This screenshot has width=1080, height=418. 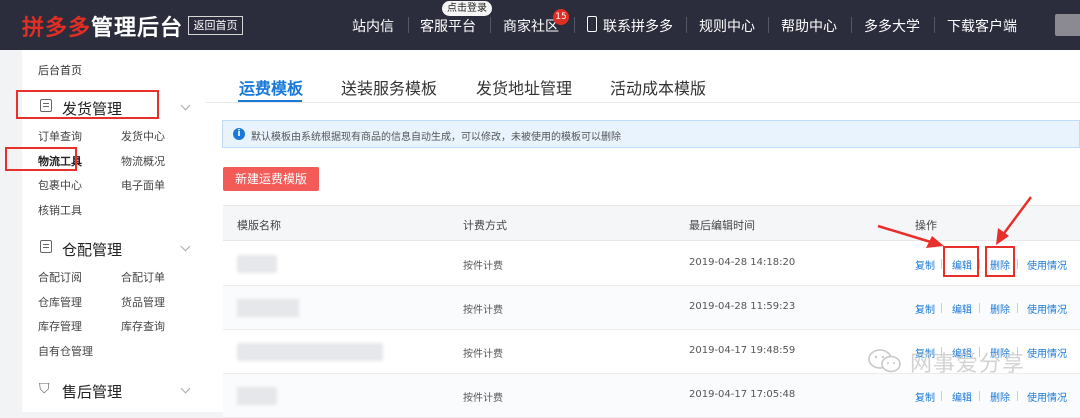 What do you see at coordinates (259, 225) in the screenshot?
I see `header-template-name: 模版名称` at bounding box center [259, 225].